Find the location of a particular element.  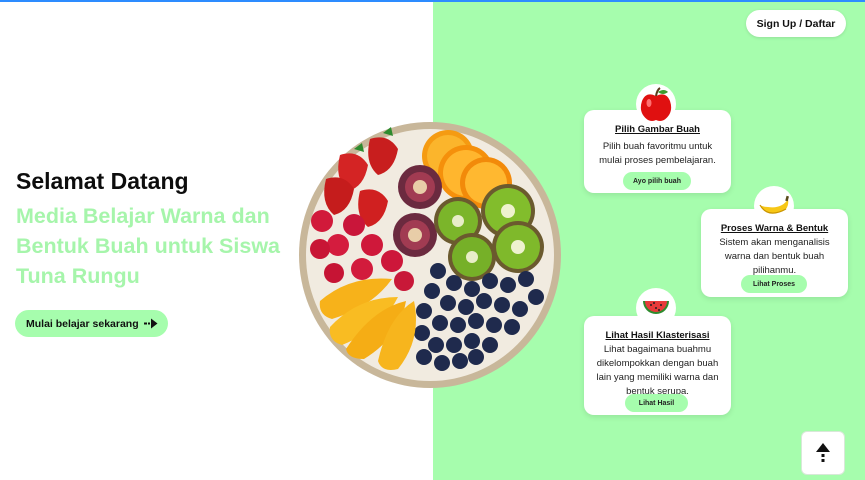

arrow-right-icon is located at coordinates (151, 323).